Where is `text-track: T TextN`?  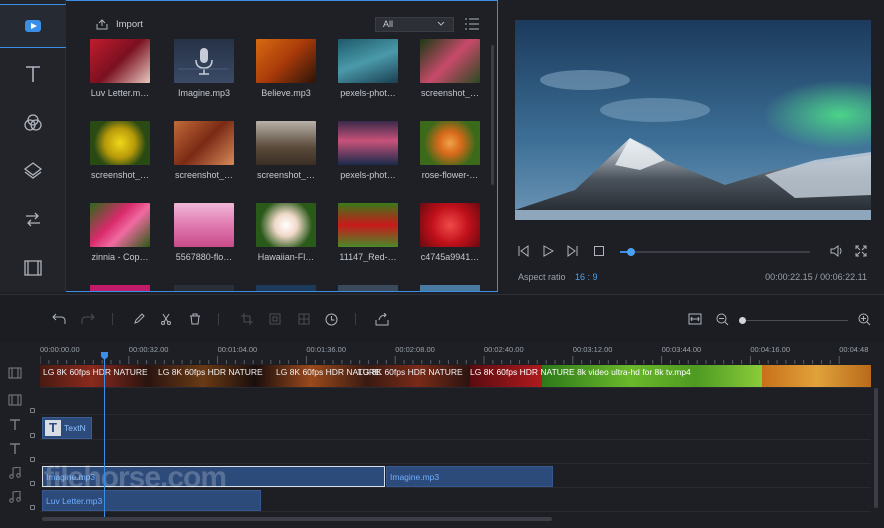 text-track: T TextN is located at coordinates (455, 428).